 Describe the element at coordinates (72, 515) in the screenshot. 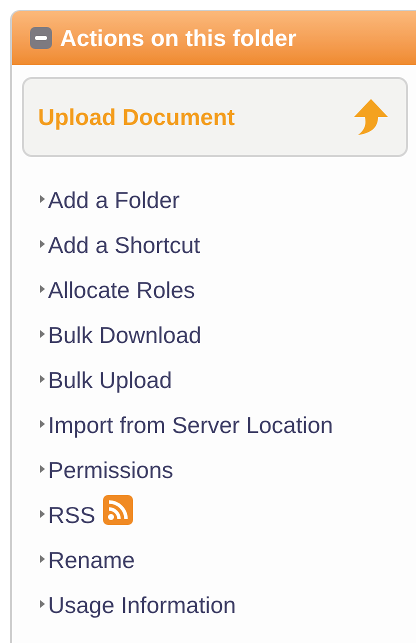

I see `action-link: RSS` at that location.